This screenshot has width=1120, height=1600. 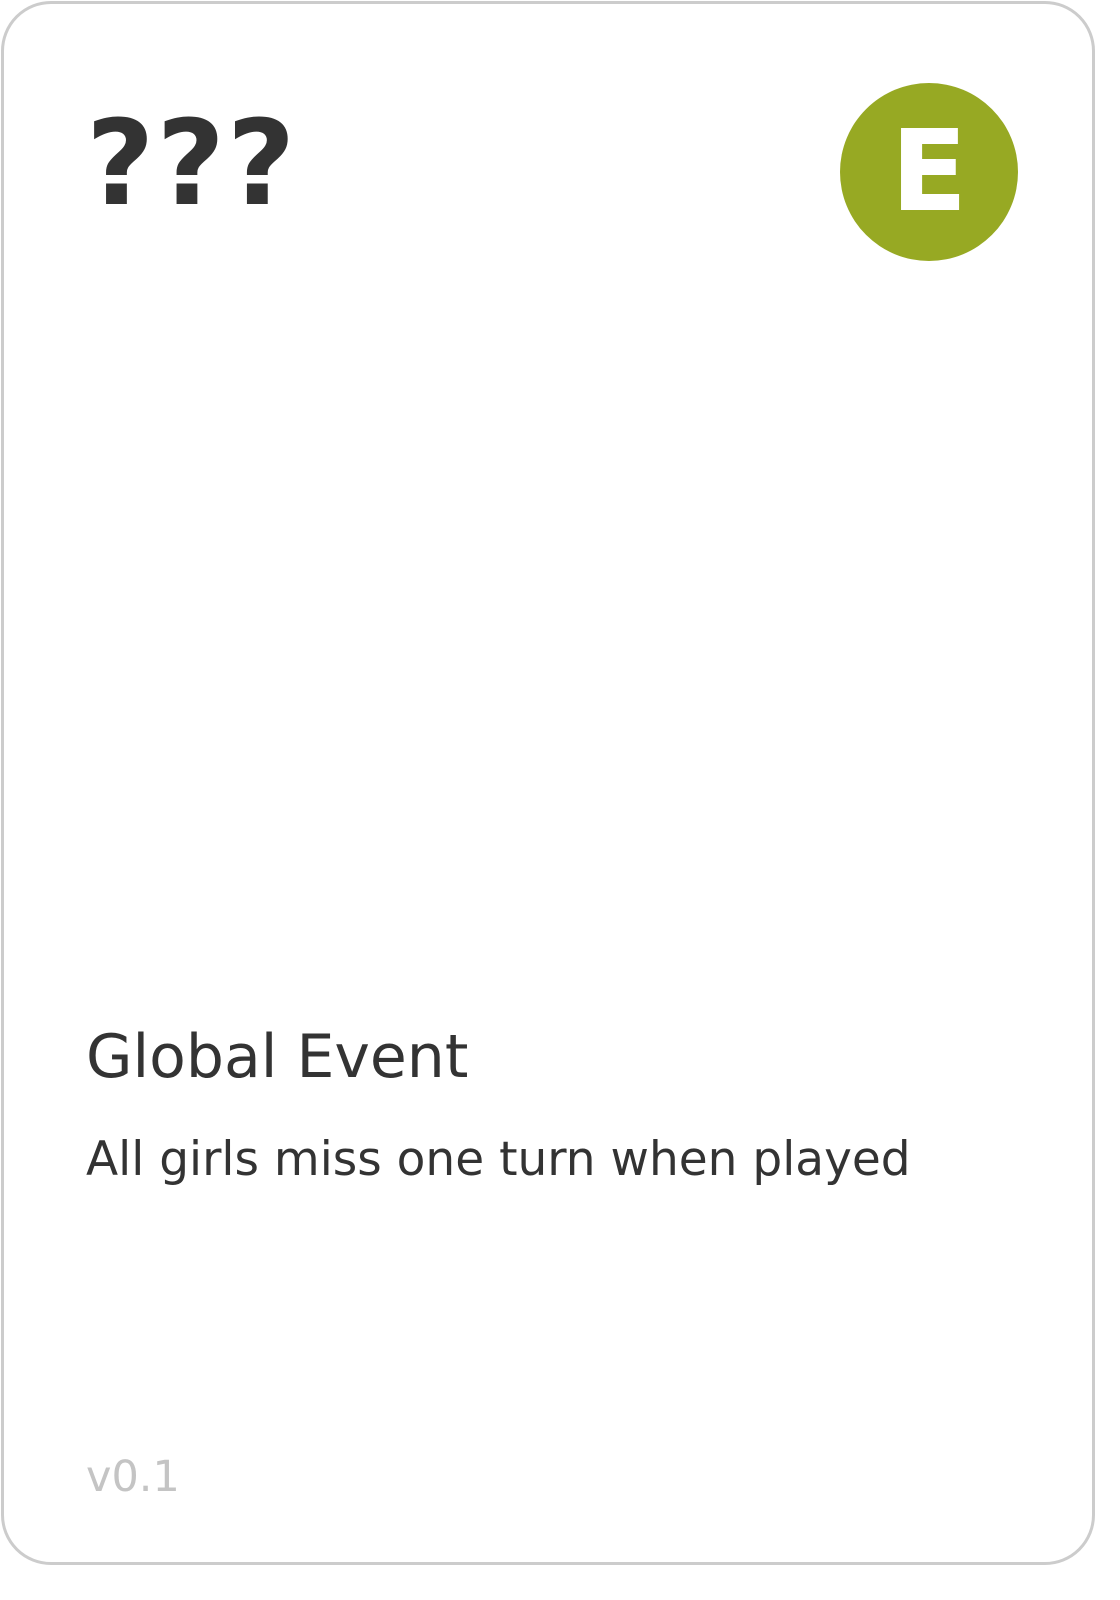 I want to click on card-title: ???, so click(x=192, y=163).